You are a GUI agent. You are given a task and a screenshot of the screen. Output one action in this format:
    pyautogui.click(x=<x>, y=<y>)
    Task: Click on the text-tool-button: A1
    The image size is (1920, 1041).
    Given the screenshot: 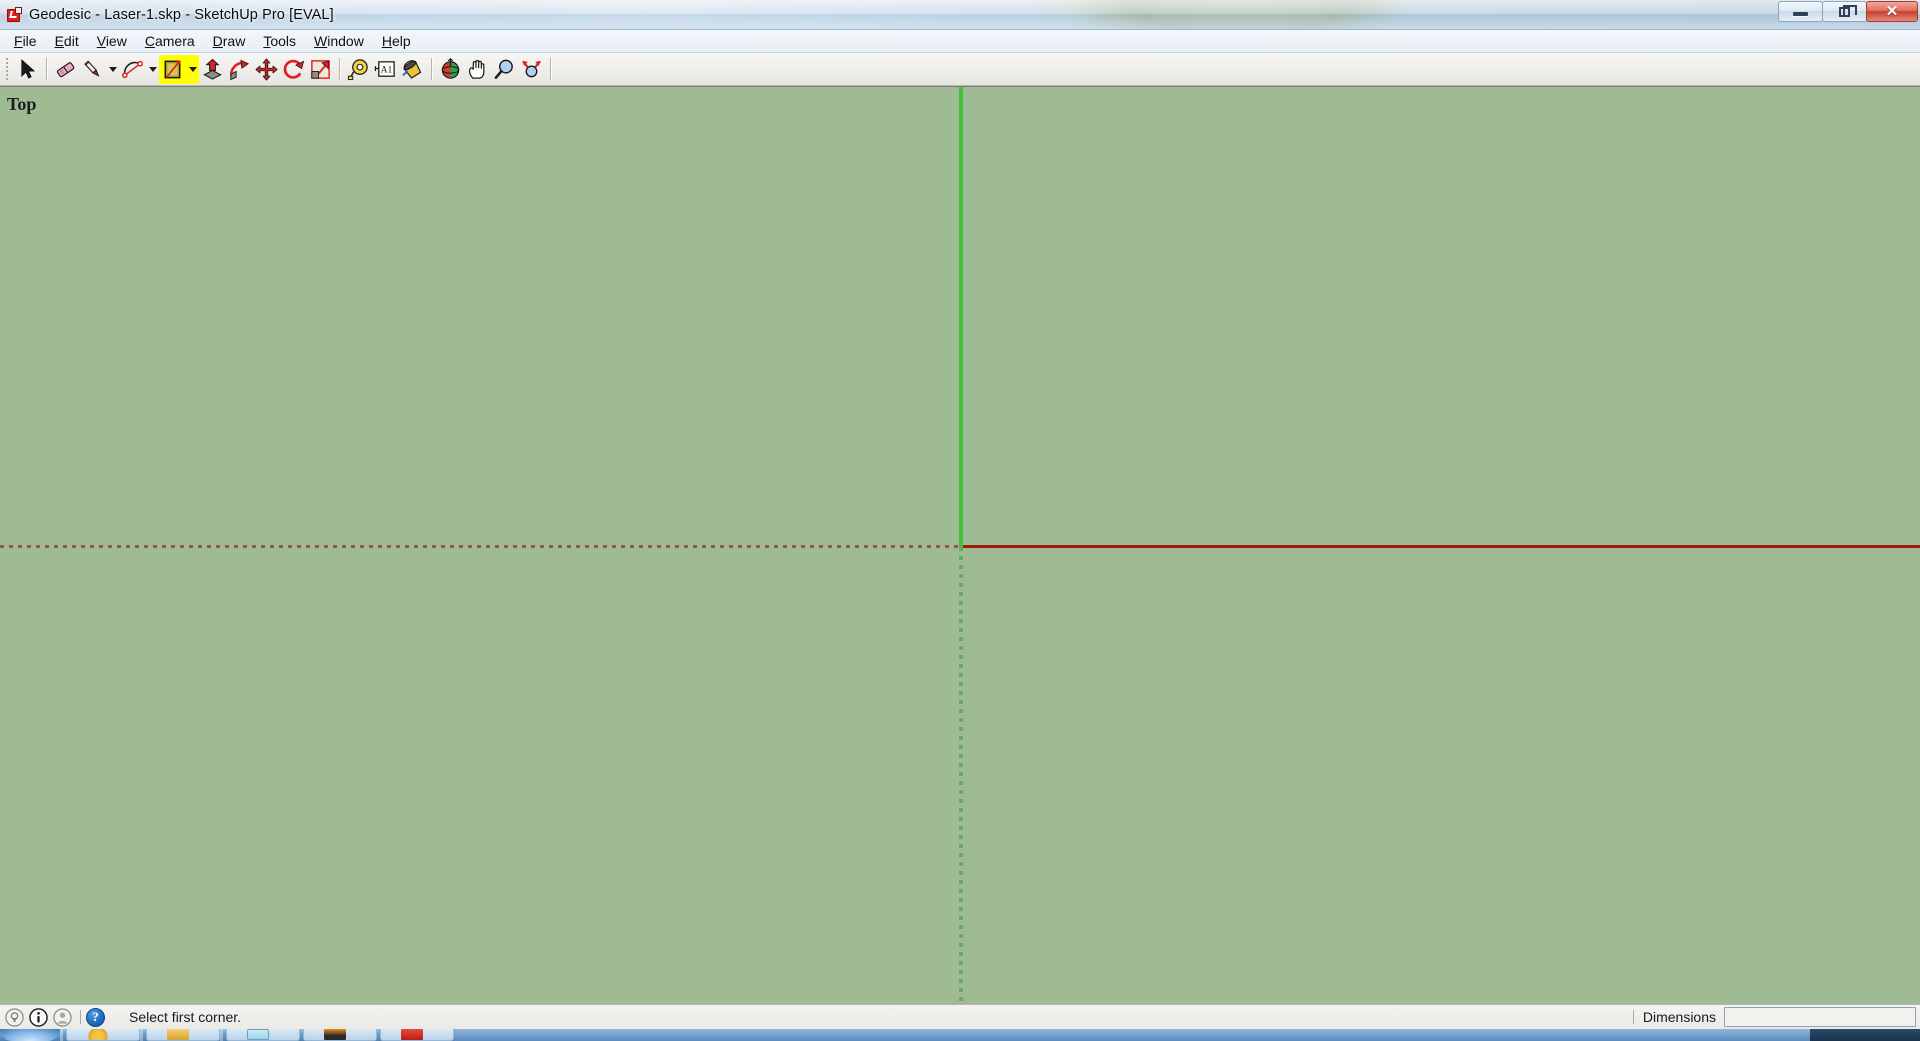 What is the action you would take?
    pyautogui.click(x=385, y=69)
    